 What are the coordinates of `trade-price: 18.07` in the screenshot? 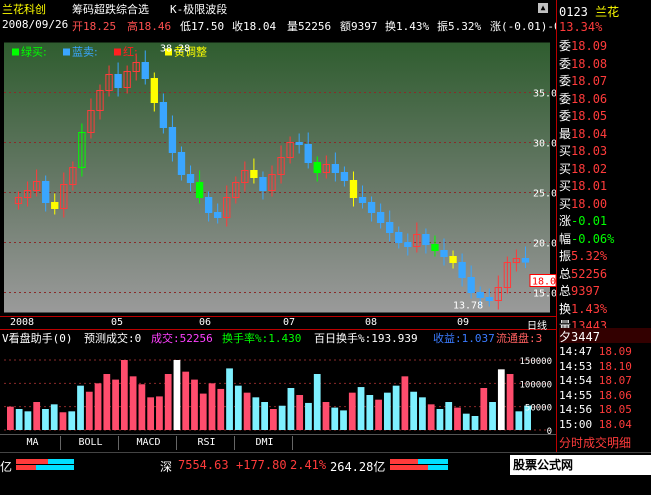 It's located at (612, 380).